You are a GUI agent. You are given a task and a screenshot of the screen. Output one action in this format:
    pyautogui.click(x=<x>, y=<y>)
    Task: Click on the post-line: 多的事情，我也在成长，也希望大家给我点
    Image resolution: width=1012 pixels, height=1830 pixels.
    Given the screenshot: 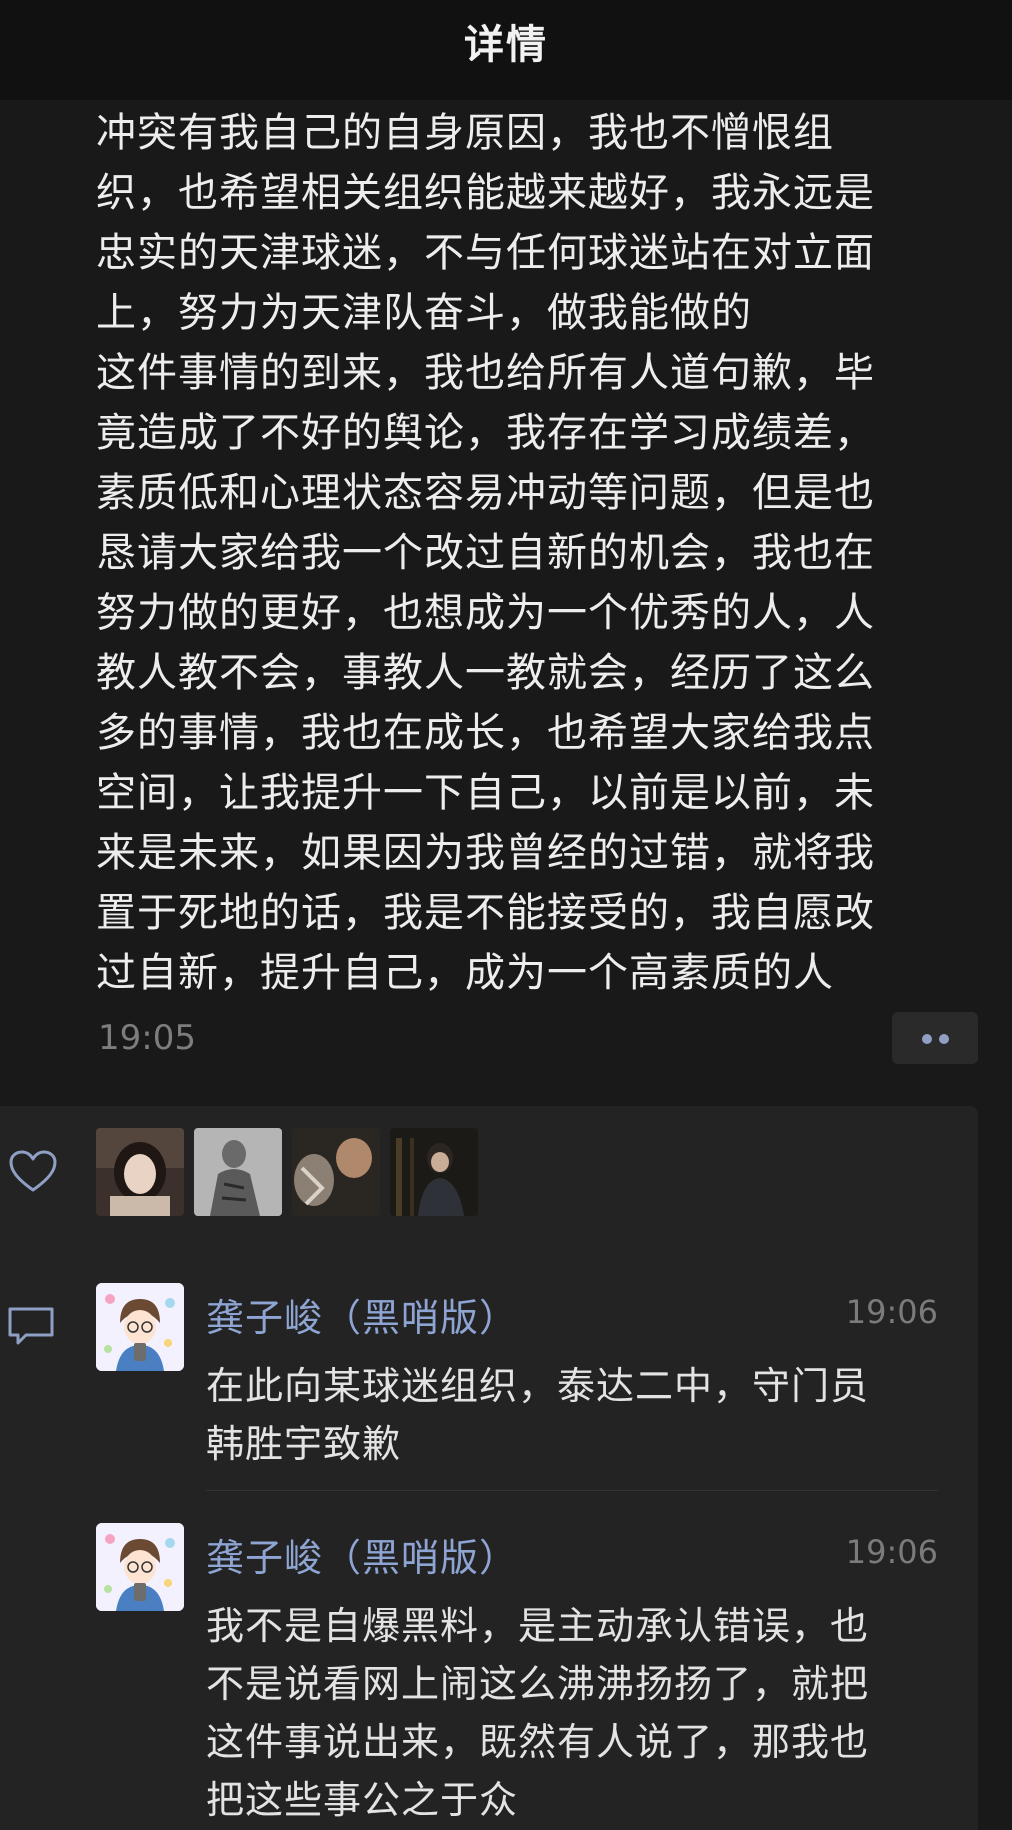 What is the action you would take?
    pyautogui.click(x=485, y=733)
    